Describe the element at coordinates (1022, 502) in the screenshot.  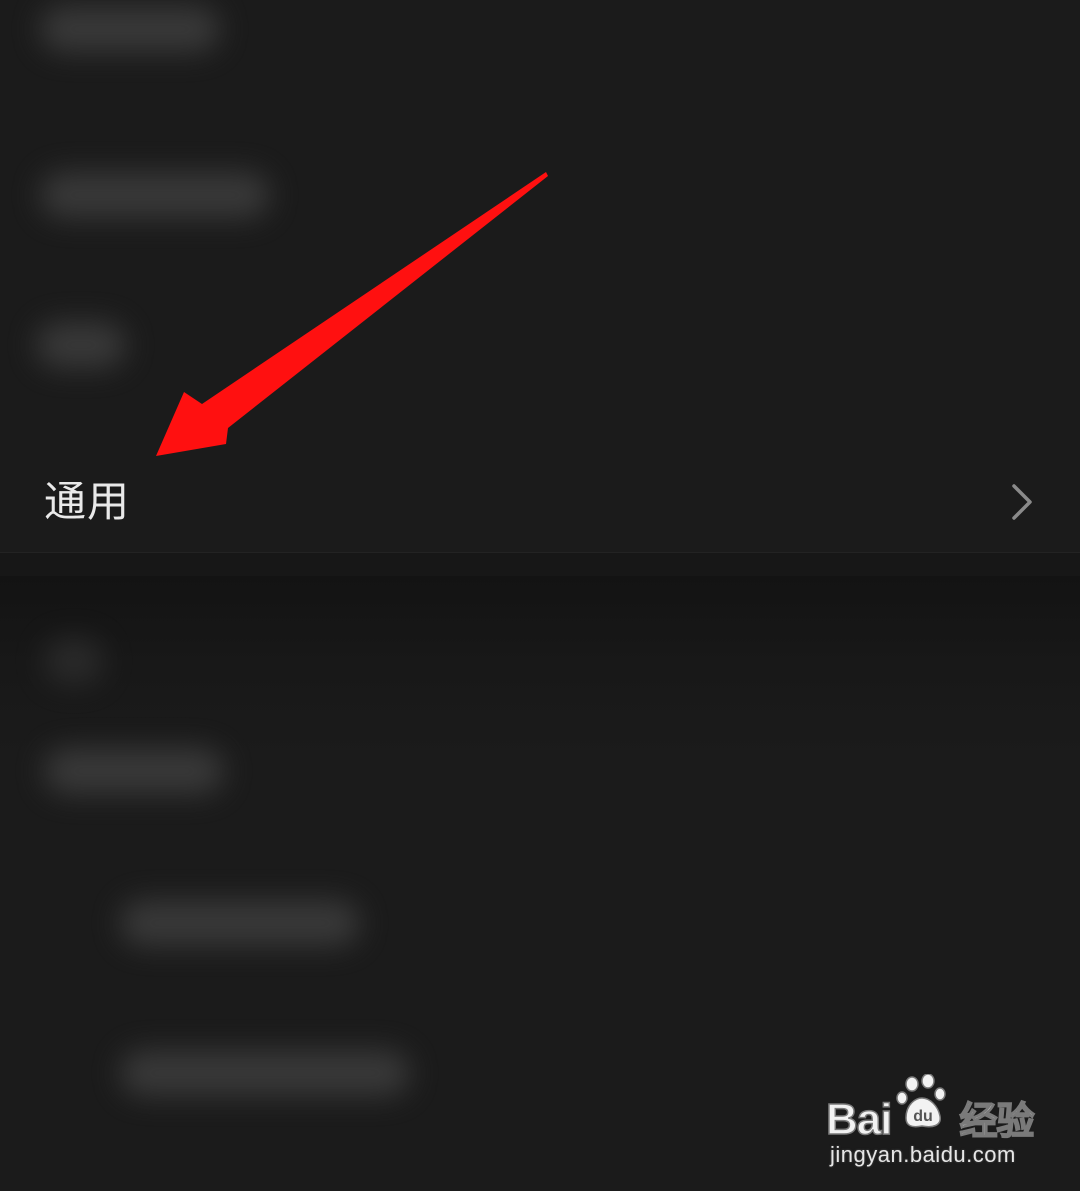
I see `chevron-right-icon` at that location.